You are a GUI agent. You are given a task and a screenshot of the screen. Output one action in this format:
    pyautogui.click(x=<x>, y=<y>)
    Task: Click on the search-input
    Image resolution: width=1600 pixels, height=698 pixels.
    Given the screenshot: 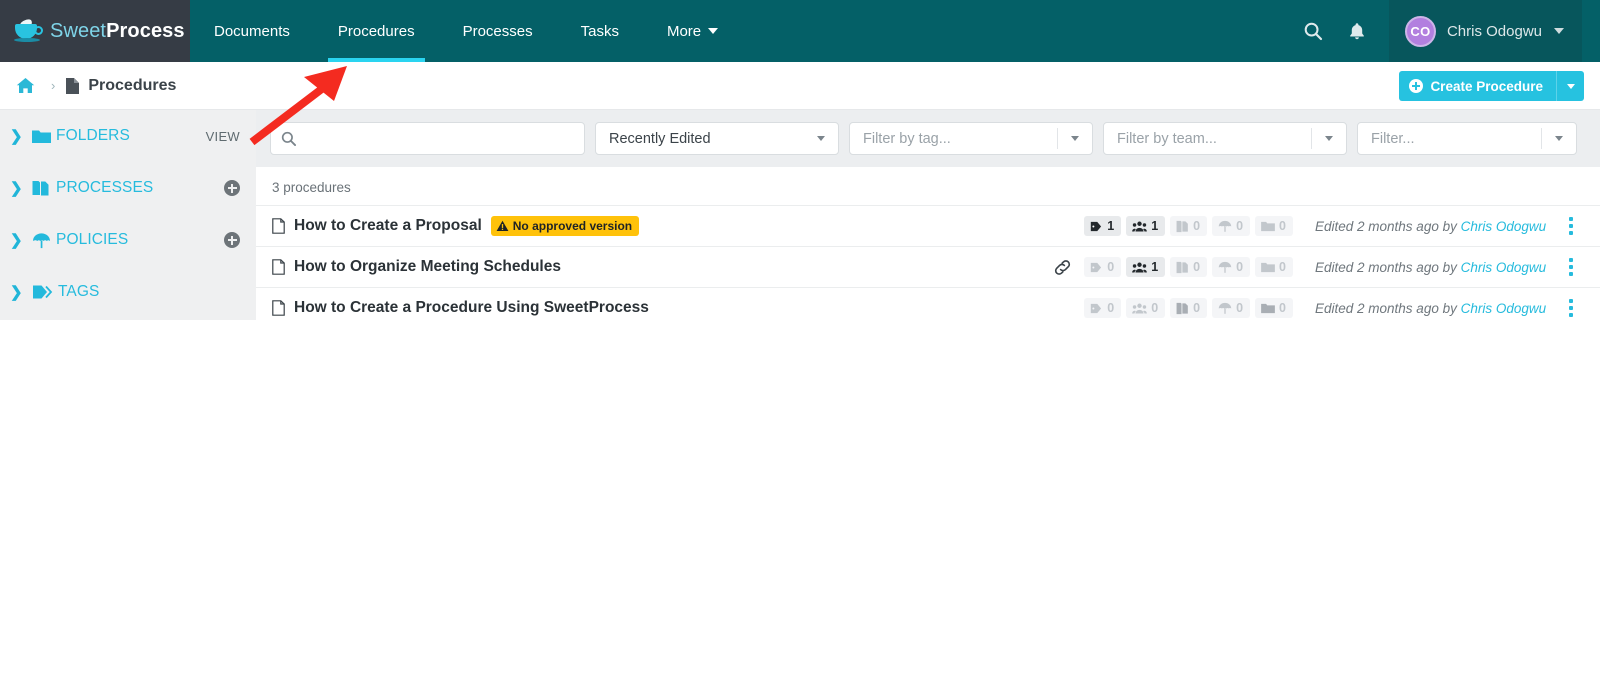 What is the action you would take?
    pyautogui.click(x=444, y=138)
    